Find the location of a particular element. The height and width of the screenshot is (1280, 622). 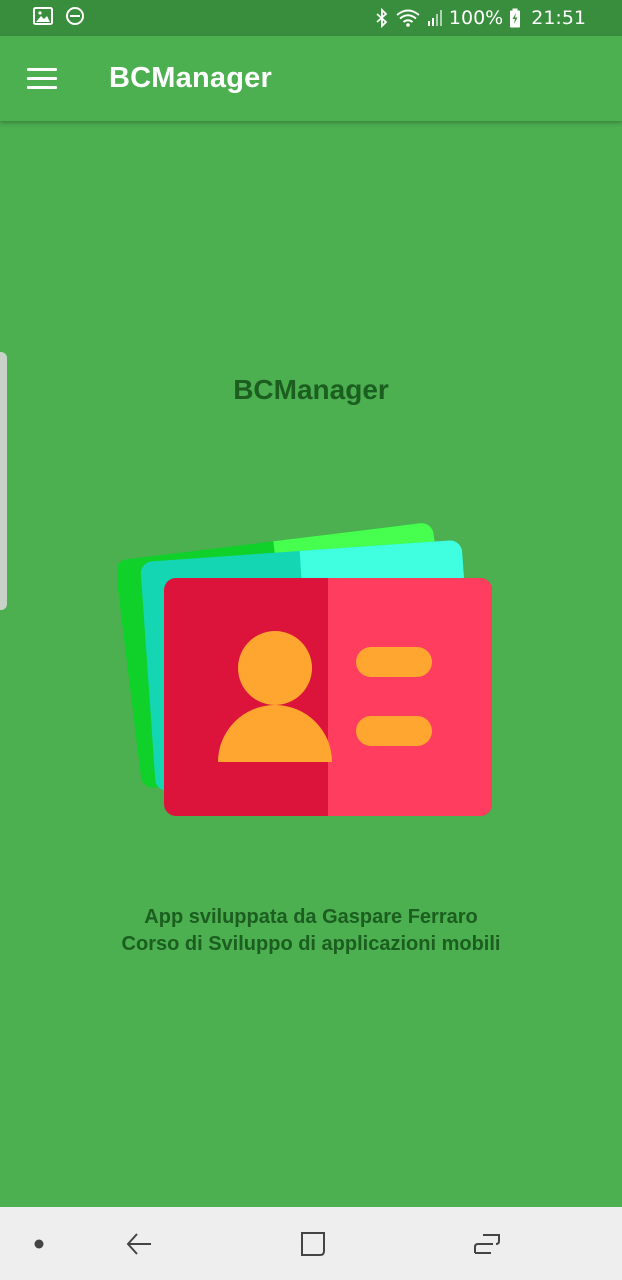

wifi-icon is located at coordinates (408, 18).